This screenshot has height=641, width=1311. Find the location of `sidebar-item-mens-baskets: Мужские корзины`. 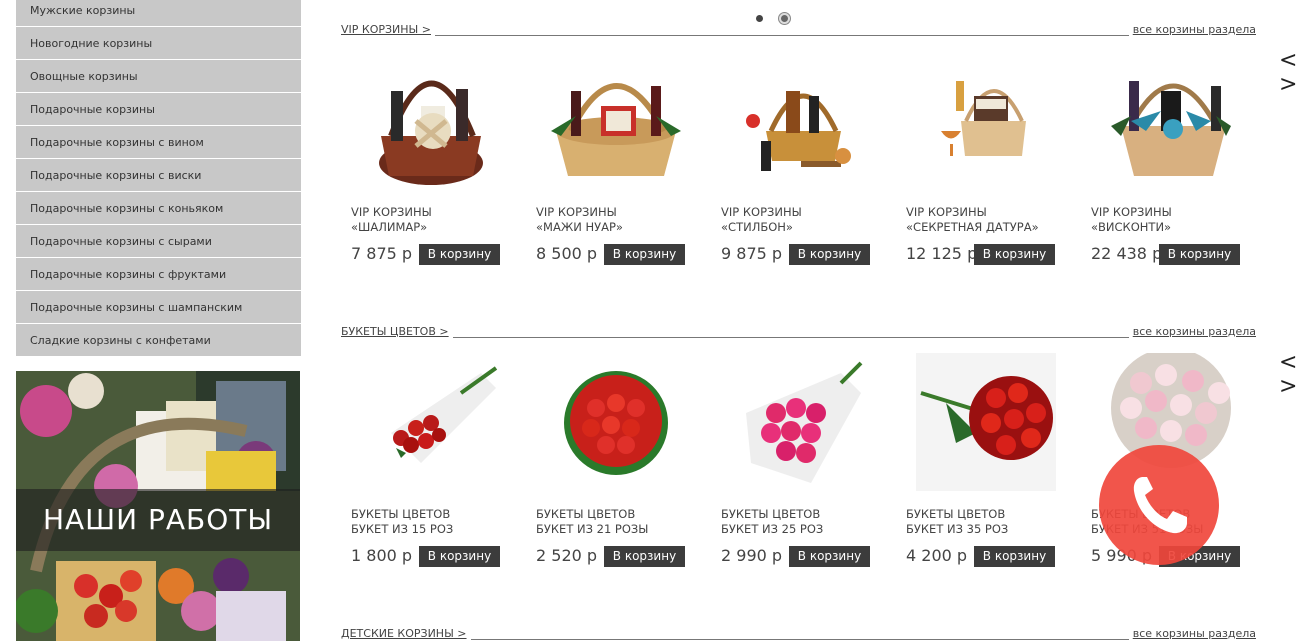

sidebar-item-mens-baskets: Мужские корзины is located at coordinates (158, 13).